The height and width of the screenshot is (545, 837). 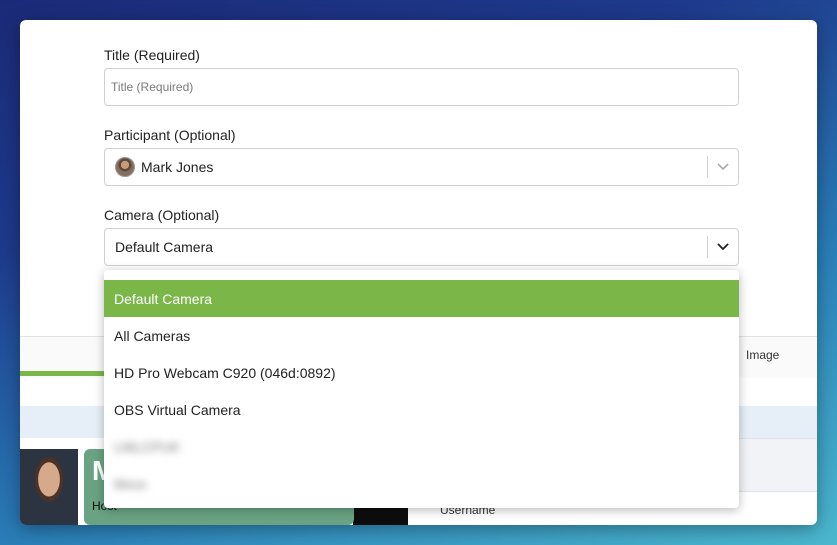 What do you see at coordinates (421, 372) in the screenshot?
I see `camera-option-hd-pro-webcam: HD Pro Webcam C920 (046d:0892)` at bounding box center [421, 372].